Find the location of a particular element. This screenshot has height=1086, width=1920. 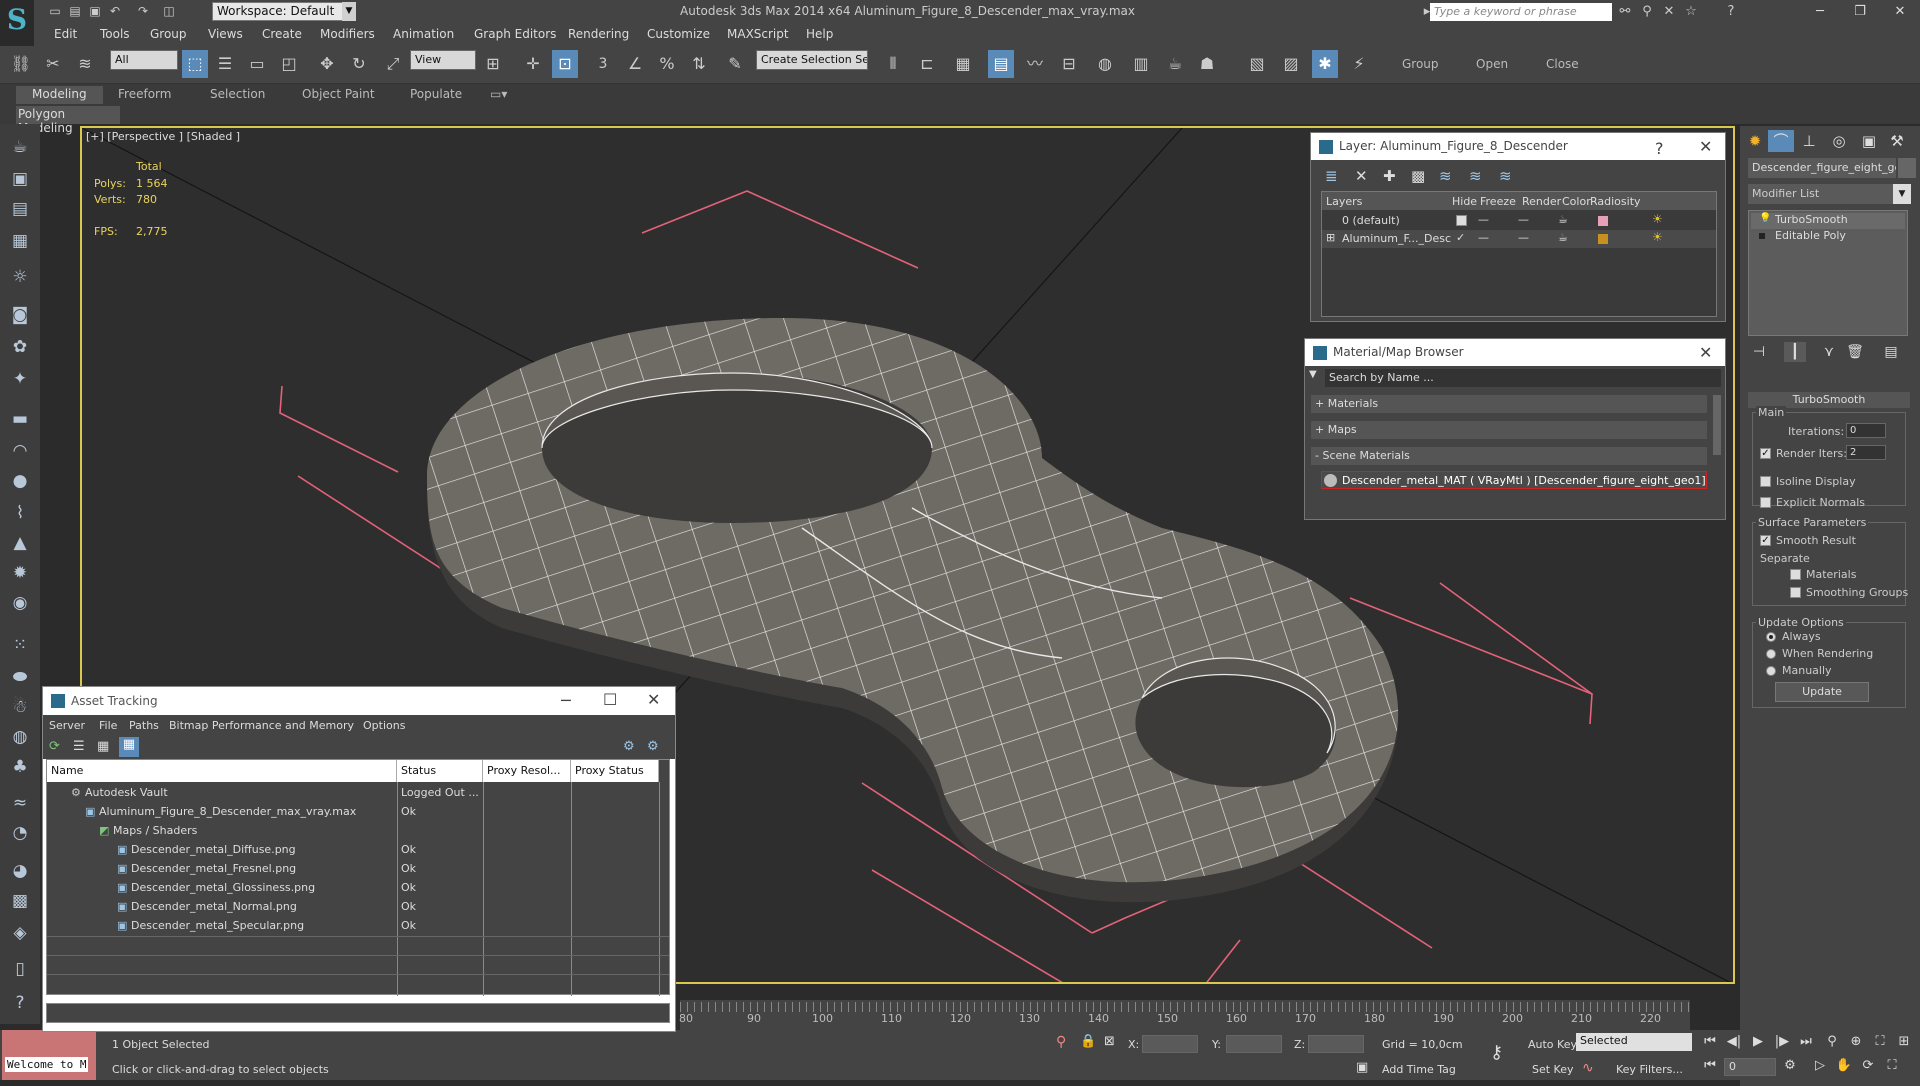

thumbnail-view-icon: ▦ is located at coordinates (103, 746).